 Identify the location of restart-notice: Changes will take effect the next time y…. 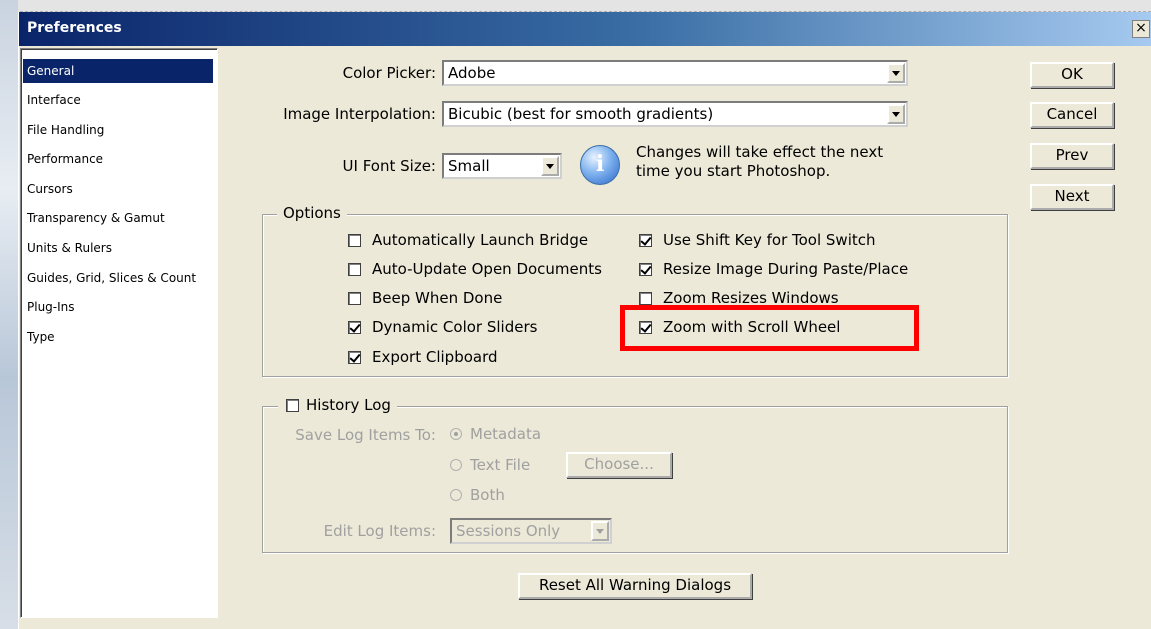
(759, 162).